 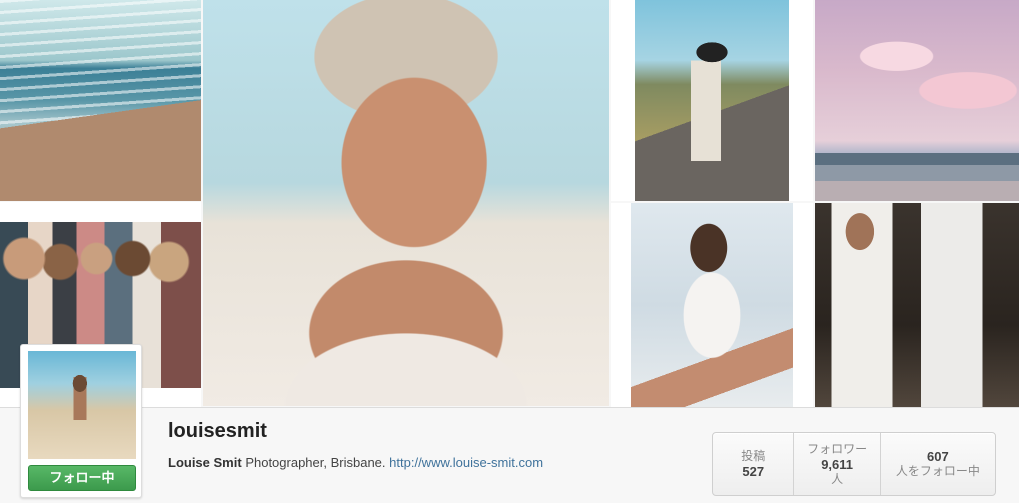 I want to click on stat-followers-suffix: 人, so click(x=837, y=478).